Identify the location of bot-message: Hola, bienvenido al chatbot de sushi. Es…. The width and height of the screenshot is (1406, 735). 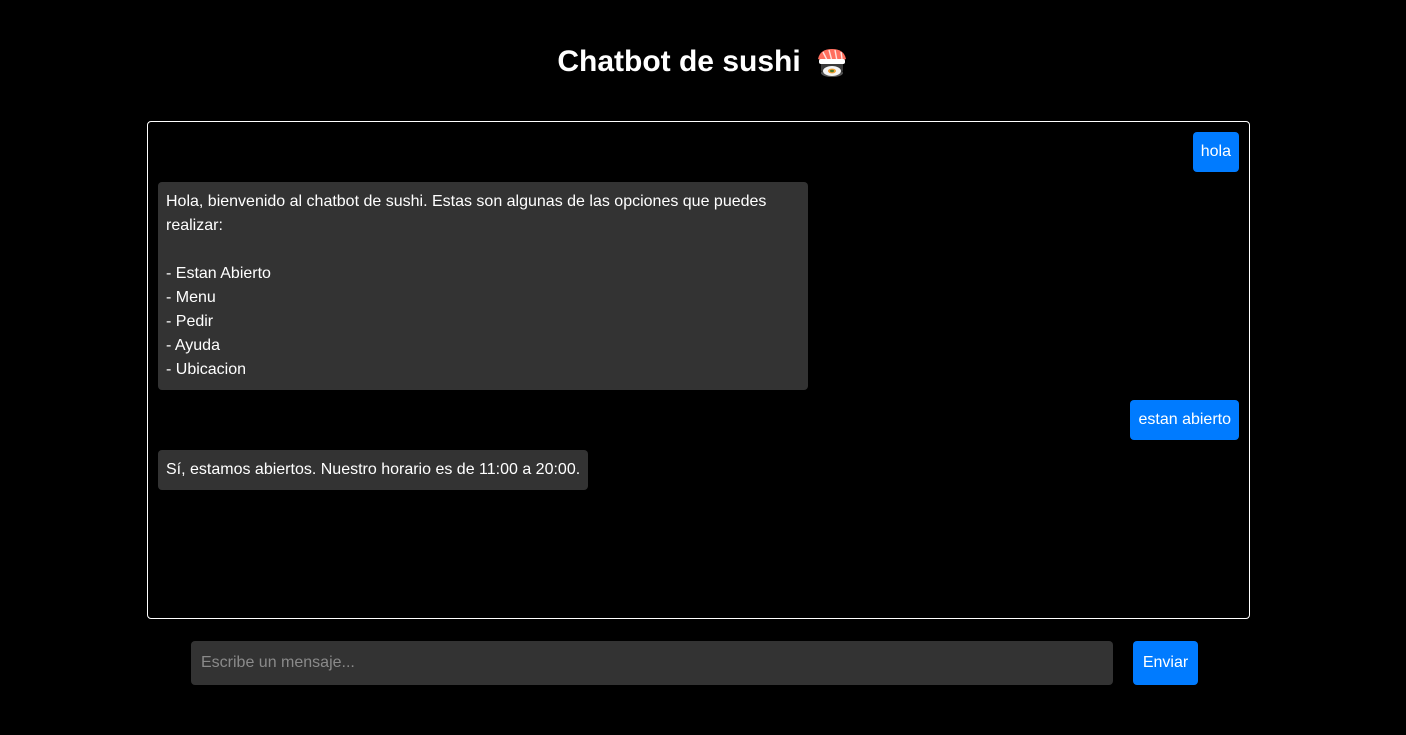
(483, 286).